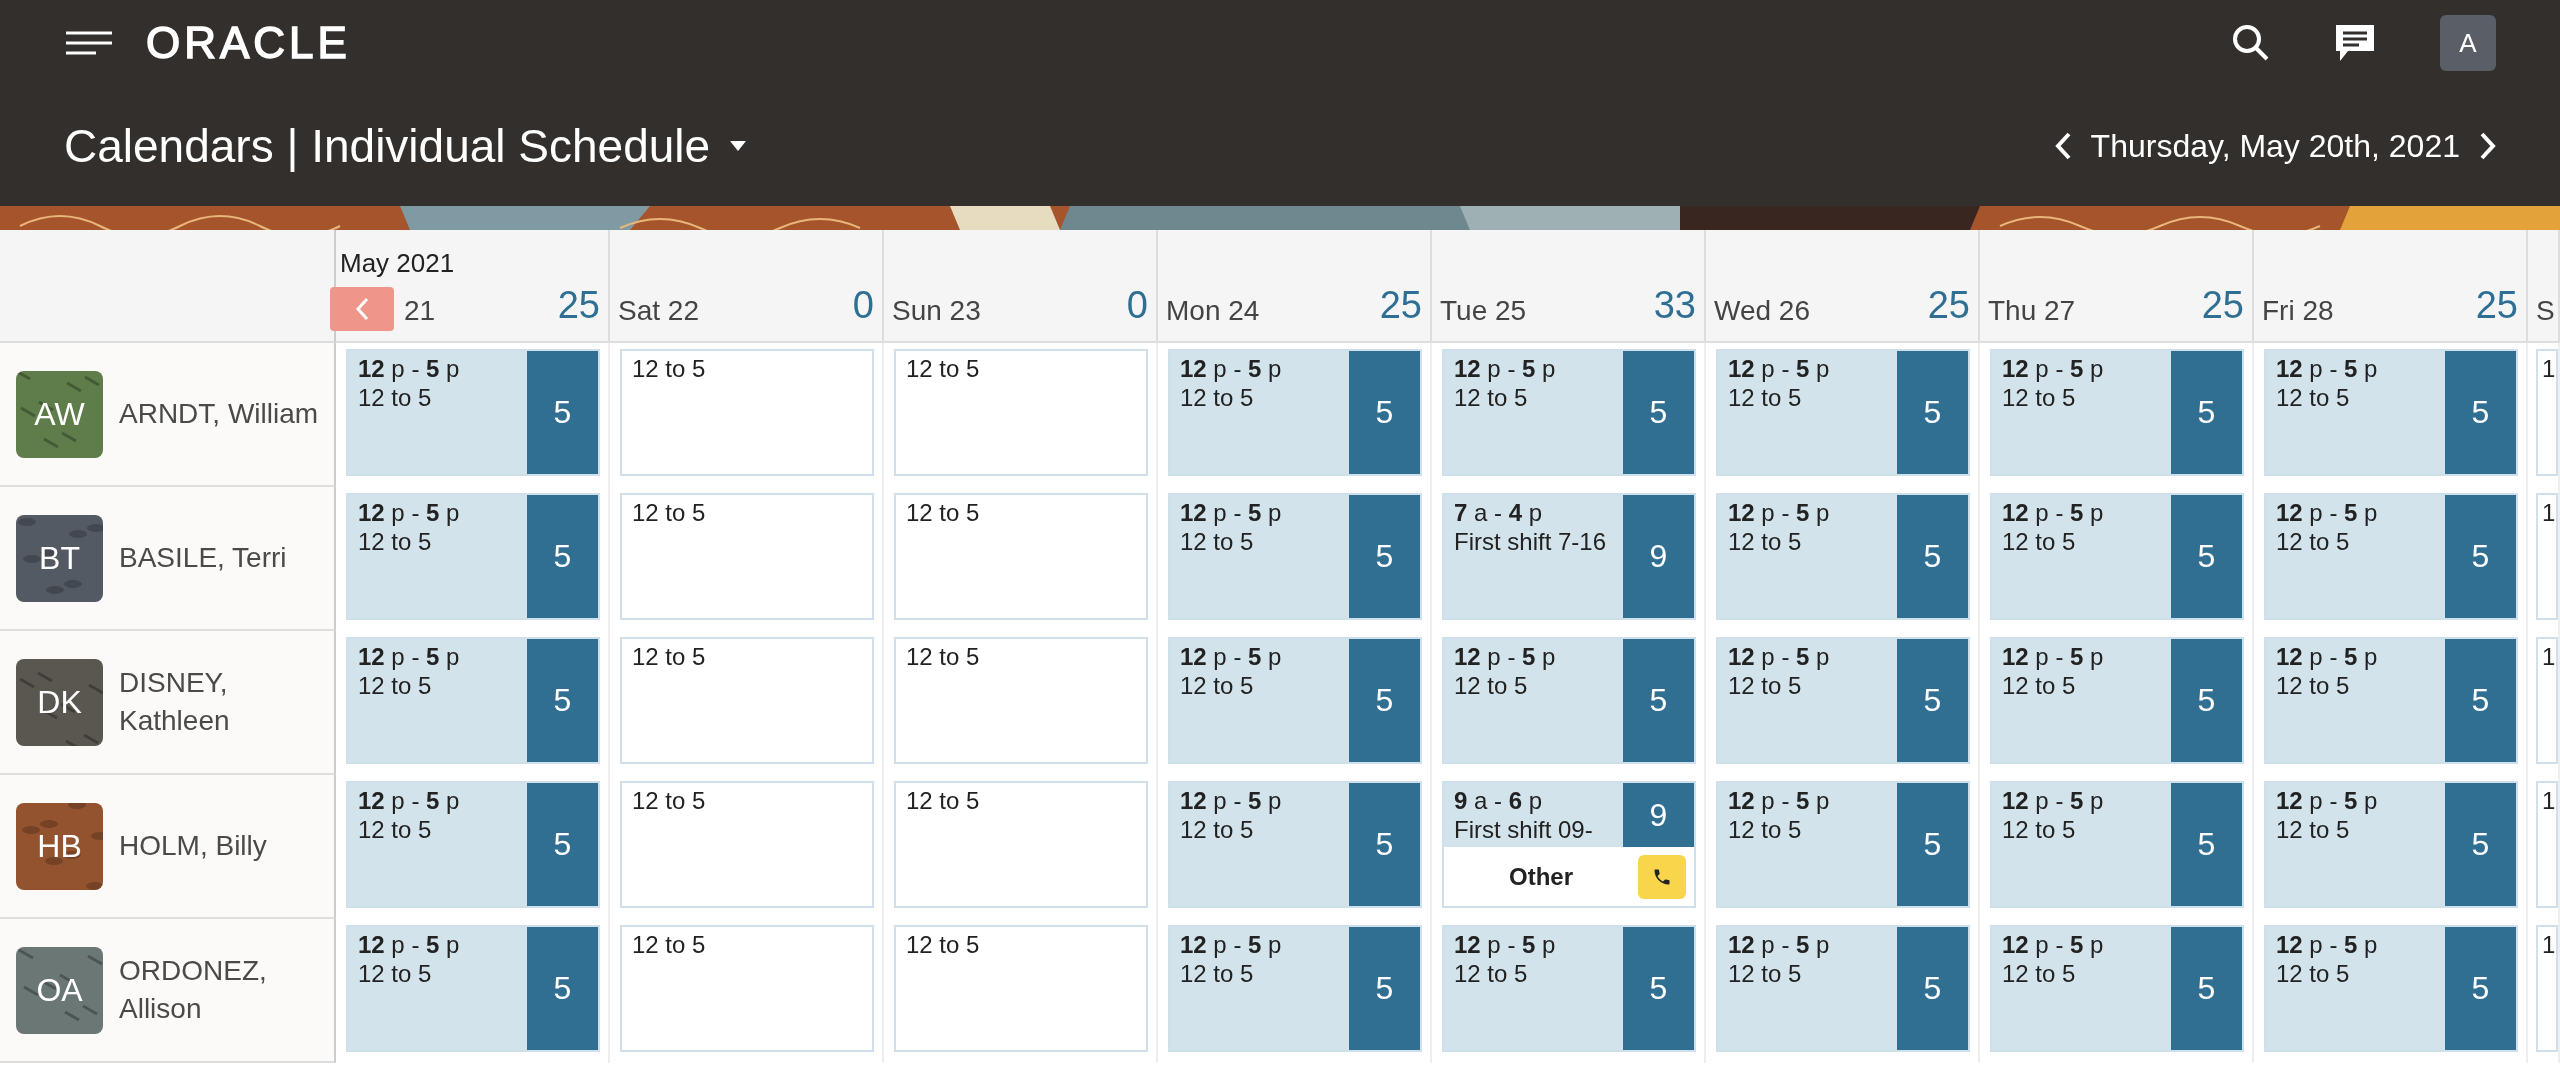  I want to click on person-name: ORDONEZ, Allison, so click(193, 990).